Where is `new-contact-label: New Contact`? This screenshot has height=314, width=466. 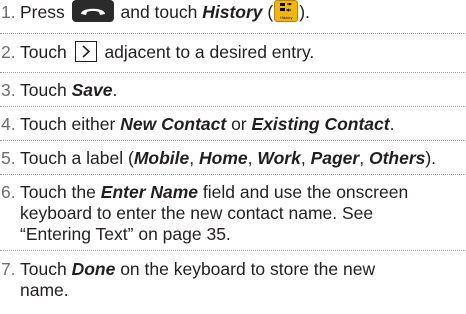
new-contact-label: New Contact is located at coordinates (173, 124).